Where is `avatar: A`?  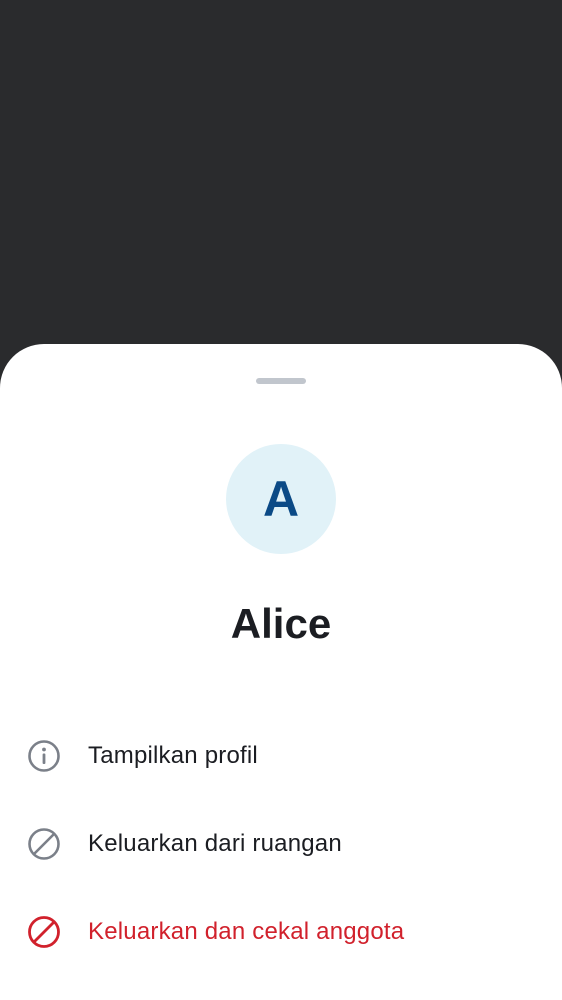
avatar: A is located at coordinates (281, 499).